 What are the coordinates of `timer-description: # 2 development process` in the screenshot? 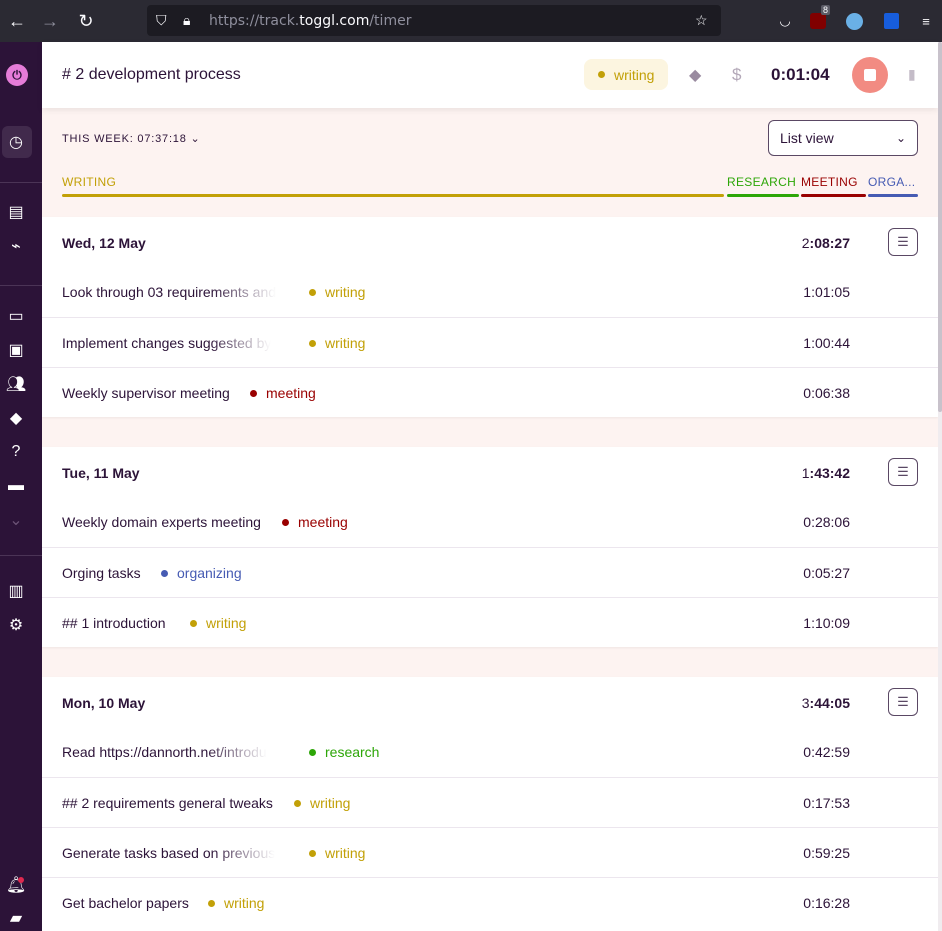 It's located at (151, 75).